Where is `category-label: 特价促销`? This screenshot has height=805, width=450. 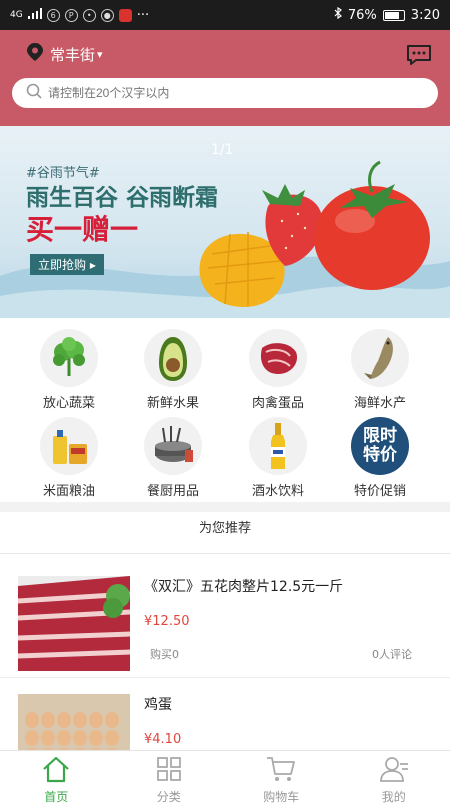
category-label: 特价促销 is located at coordinates (380, 489).